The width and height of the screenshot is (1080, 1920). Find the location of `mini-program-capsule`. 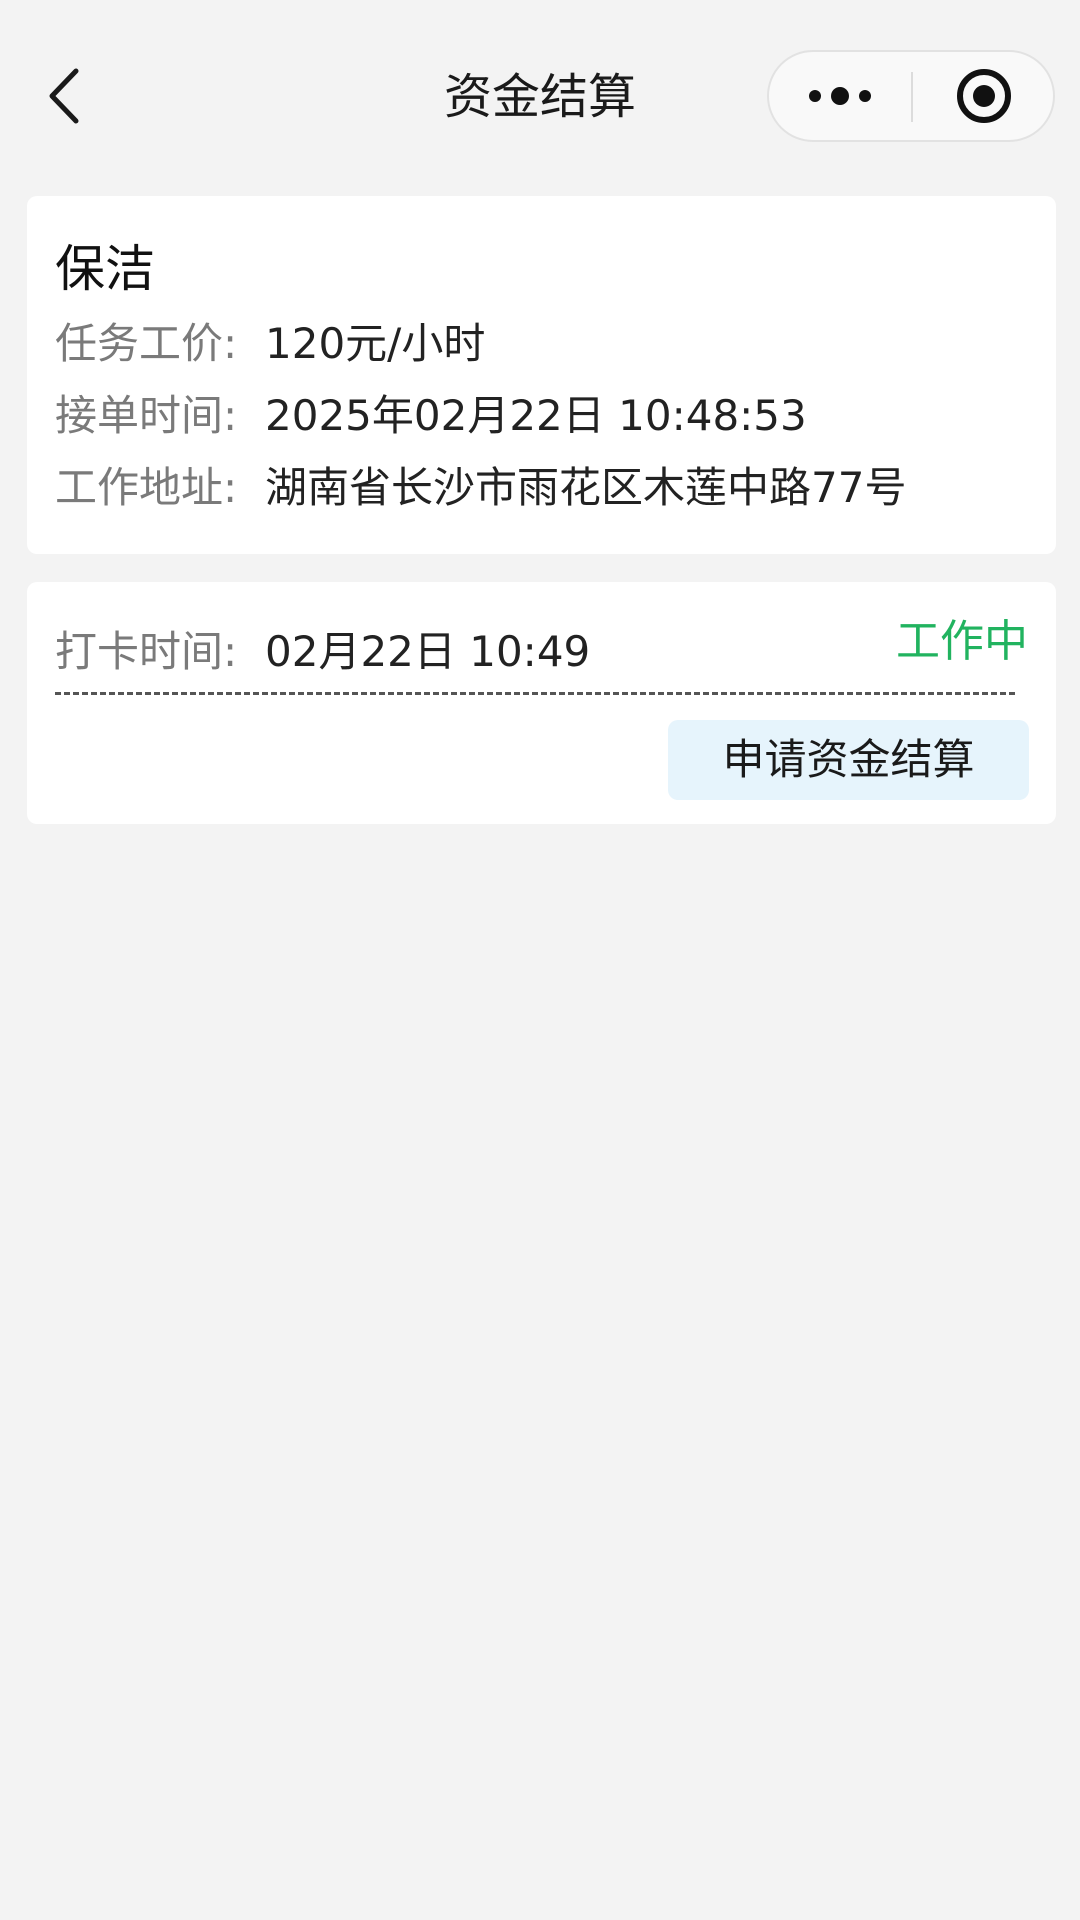

mini-program-capsule is located at coordinates (911, 96).